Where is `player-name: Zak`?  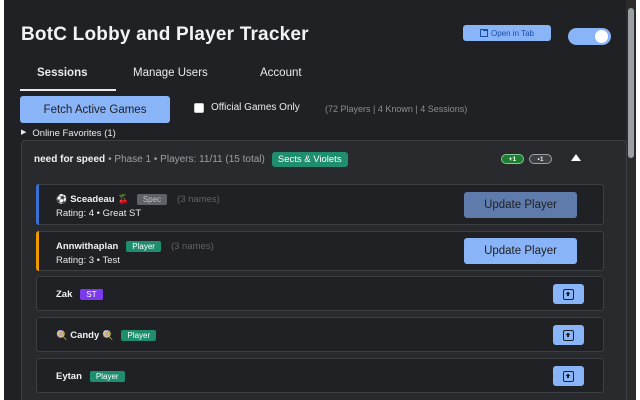 player-name: Zak is located at coordinates (64, 294).